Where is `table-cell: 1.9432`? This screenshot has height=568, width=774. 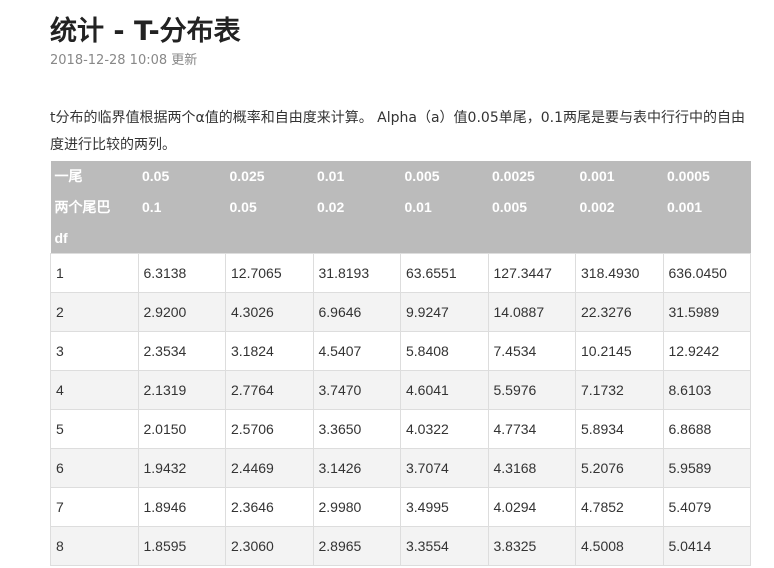
table-cell: 1.9432 is located at coordinates (181, 468).